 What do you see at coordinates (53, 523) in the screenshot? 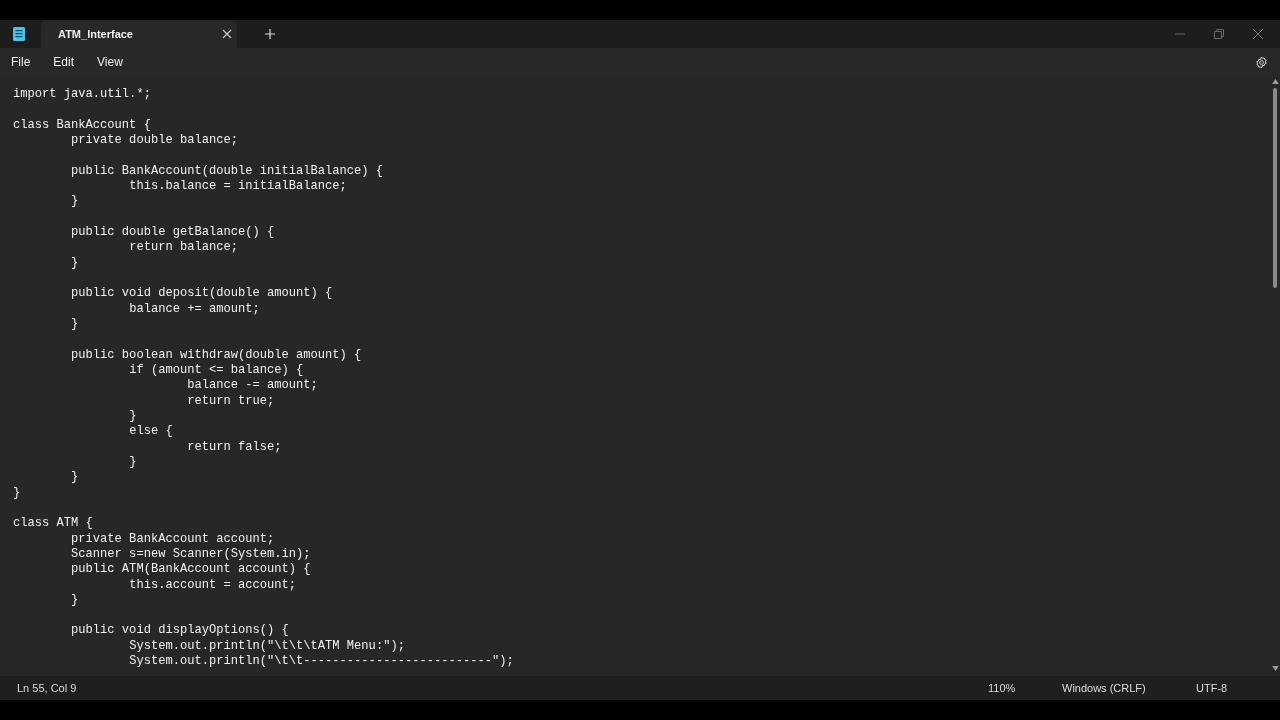
I see `code-line: class ATM {` at bounding box center [53, 523].